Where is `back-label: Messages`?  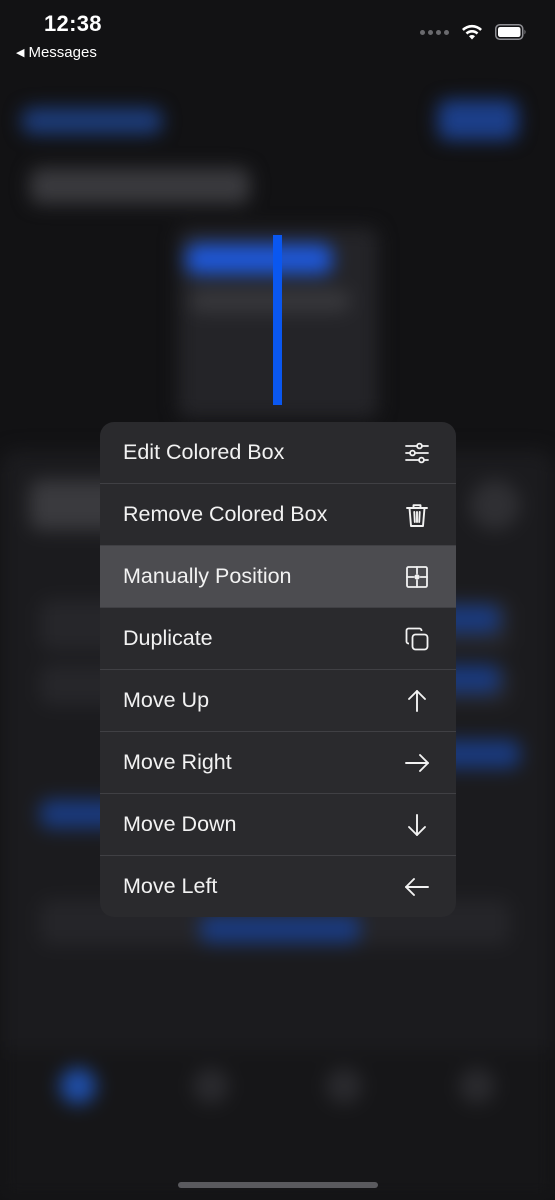 back-label: Messages is located at coordinates (62, 52).